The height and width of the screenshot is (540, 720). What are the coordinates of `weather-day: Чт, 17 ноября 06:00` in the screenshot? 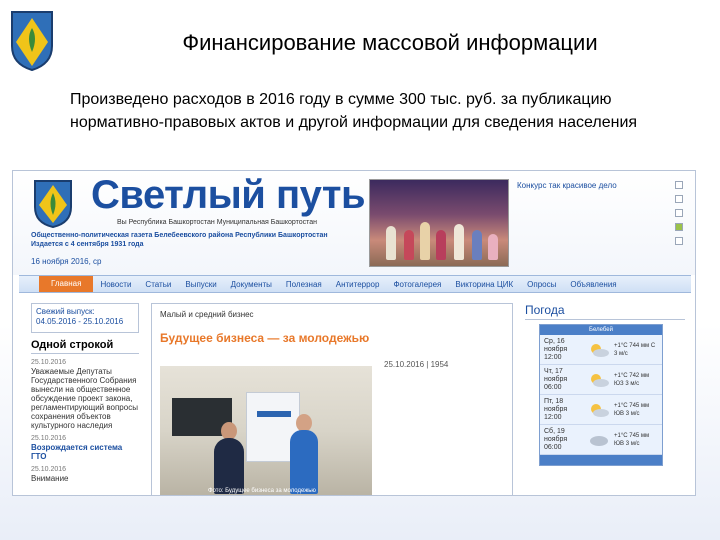 It's located at (562, 380).